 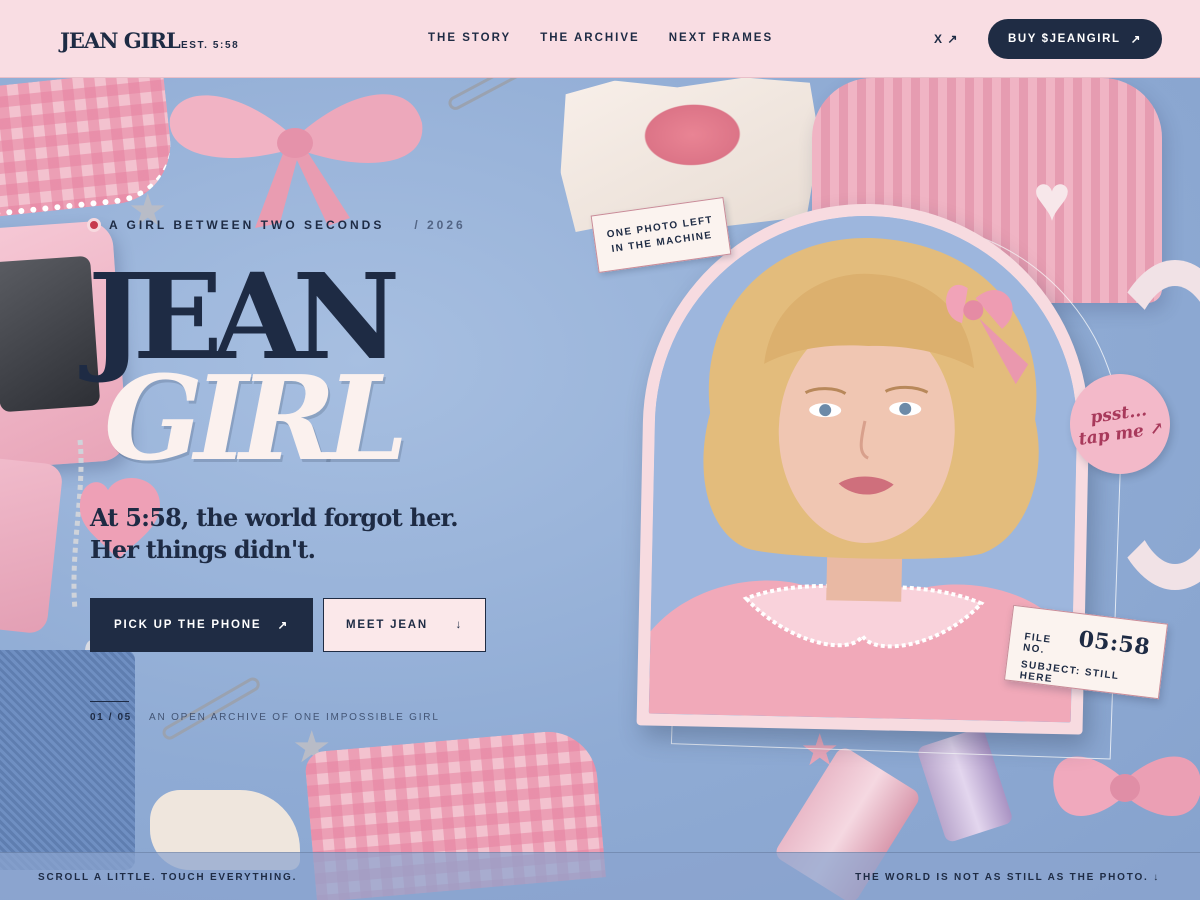 I want to click on cta-secondary-label: MEET JEAN, so click(x=387, y=625).